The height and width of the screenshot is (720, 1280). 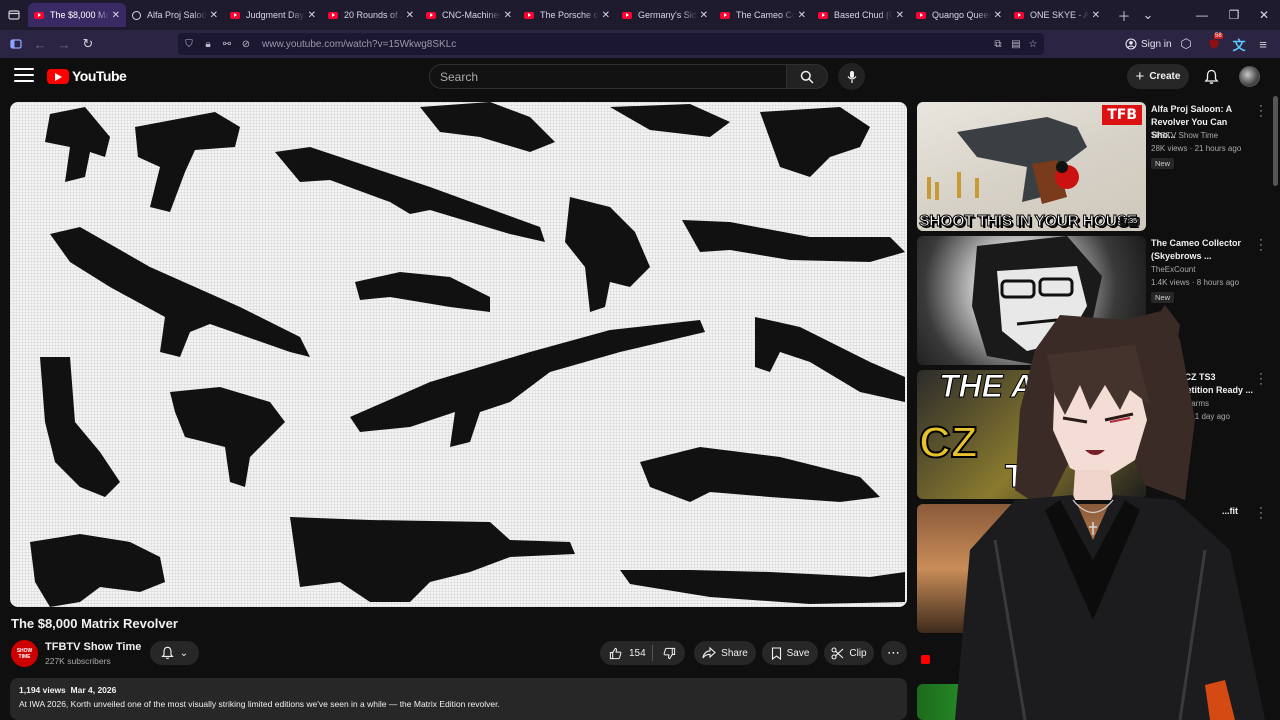 I want to click on thumbs-down-icon, so click(x=669, y=653).